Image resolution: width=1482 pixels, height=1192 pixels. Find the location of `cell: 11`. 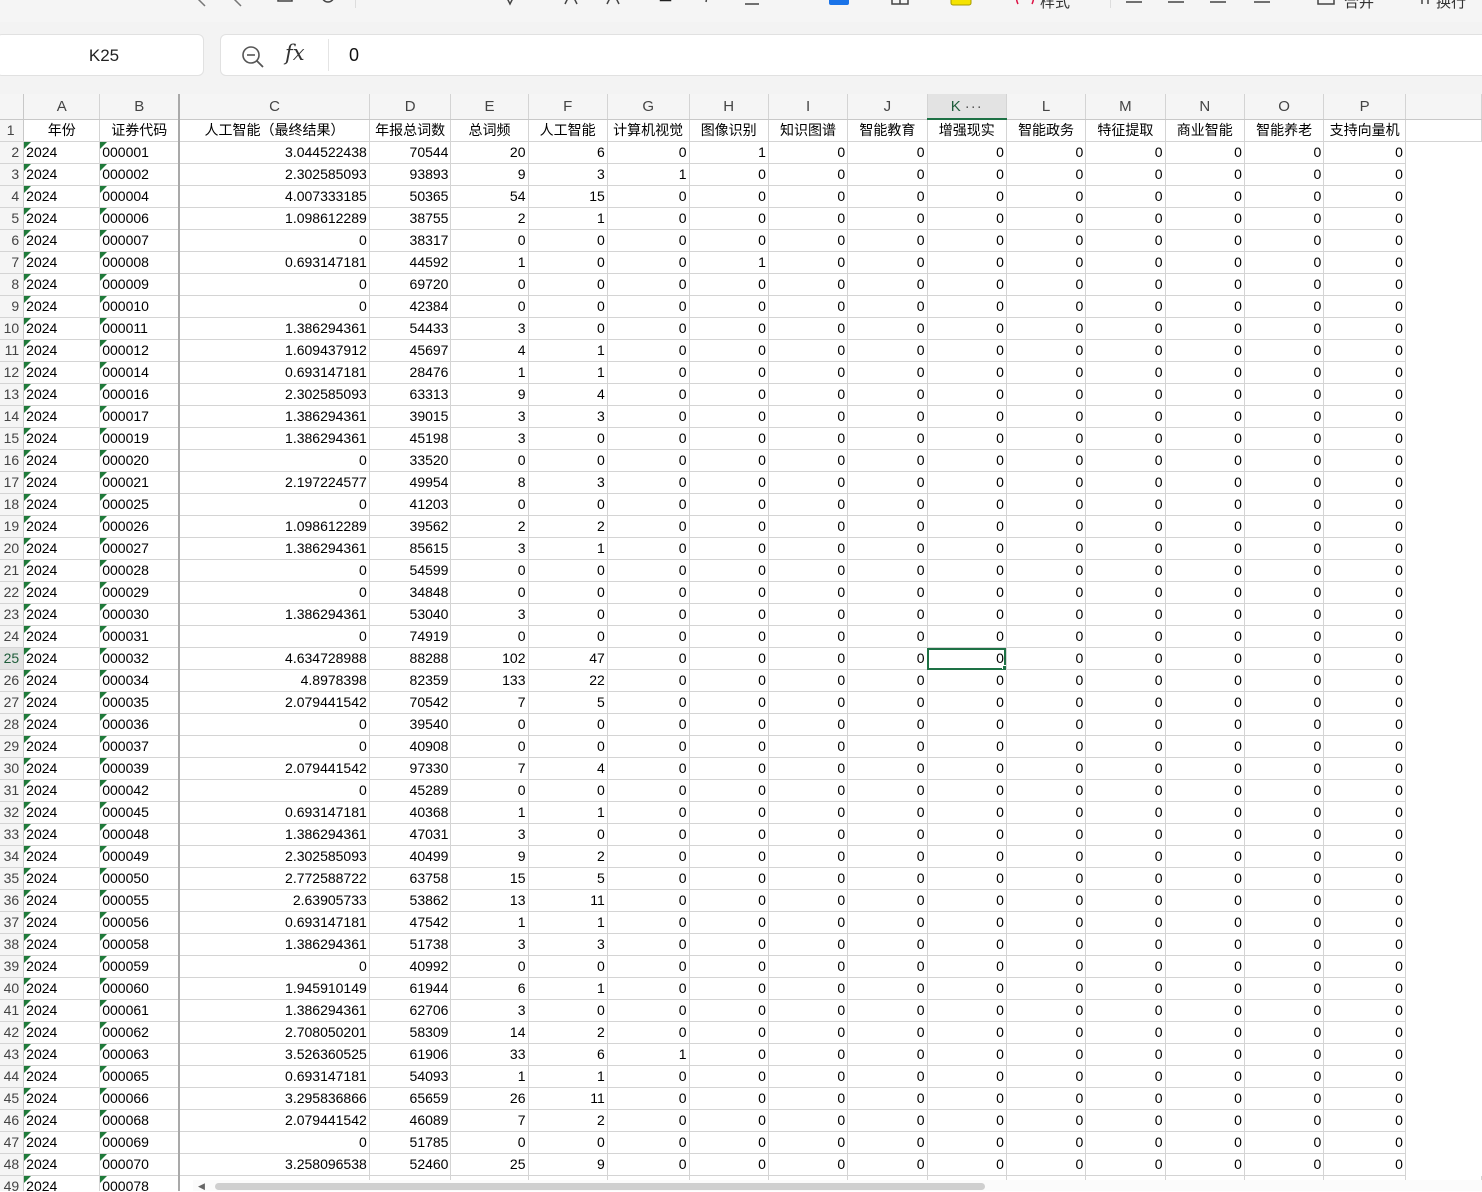

cell: 11 is located at coordinates (568, 1098).